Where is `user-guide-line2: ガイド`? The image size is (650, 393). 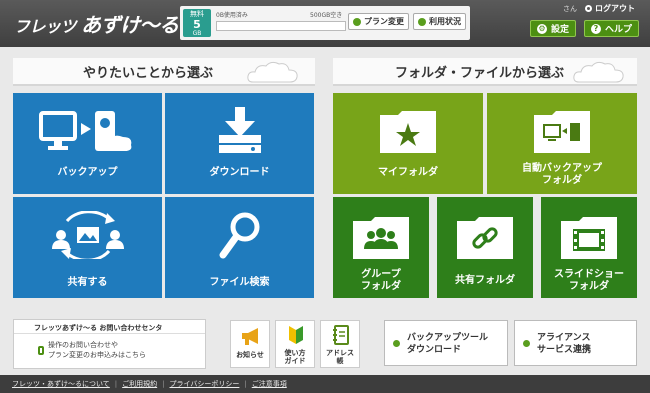
user-guide-line2: ガイド is located at coordinates (295, 361).